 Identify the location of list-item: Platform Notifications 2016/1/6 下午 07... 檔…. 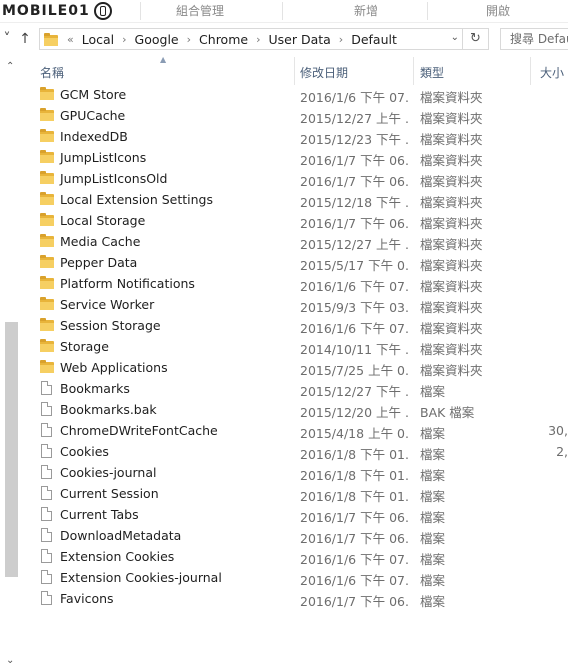
(299, 283).